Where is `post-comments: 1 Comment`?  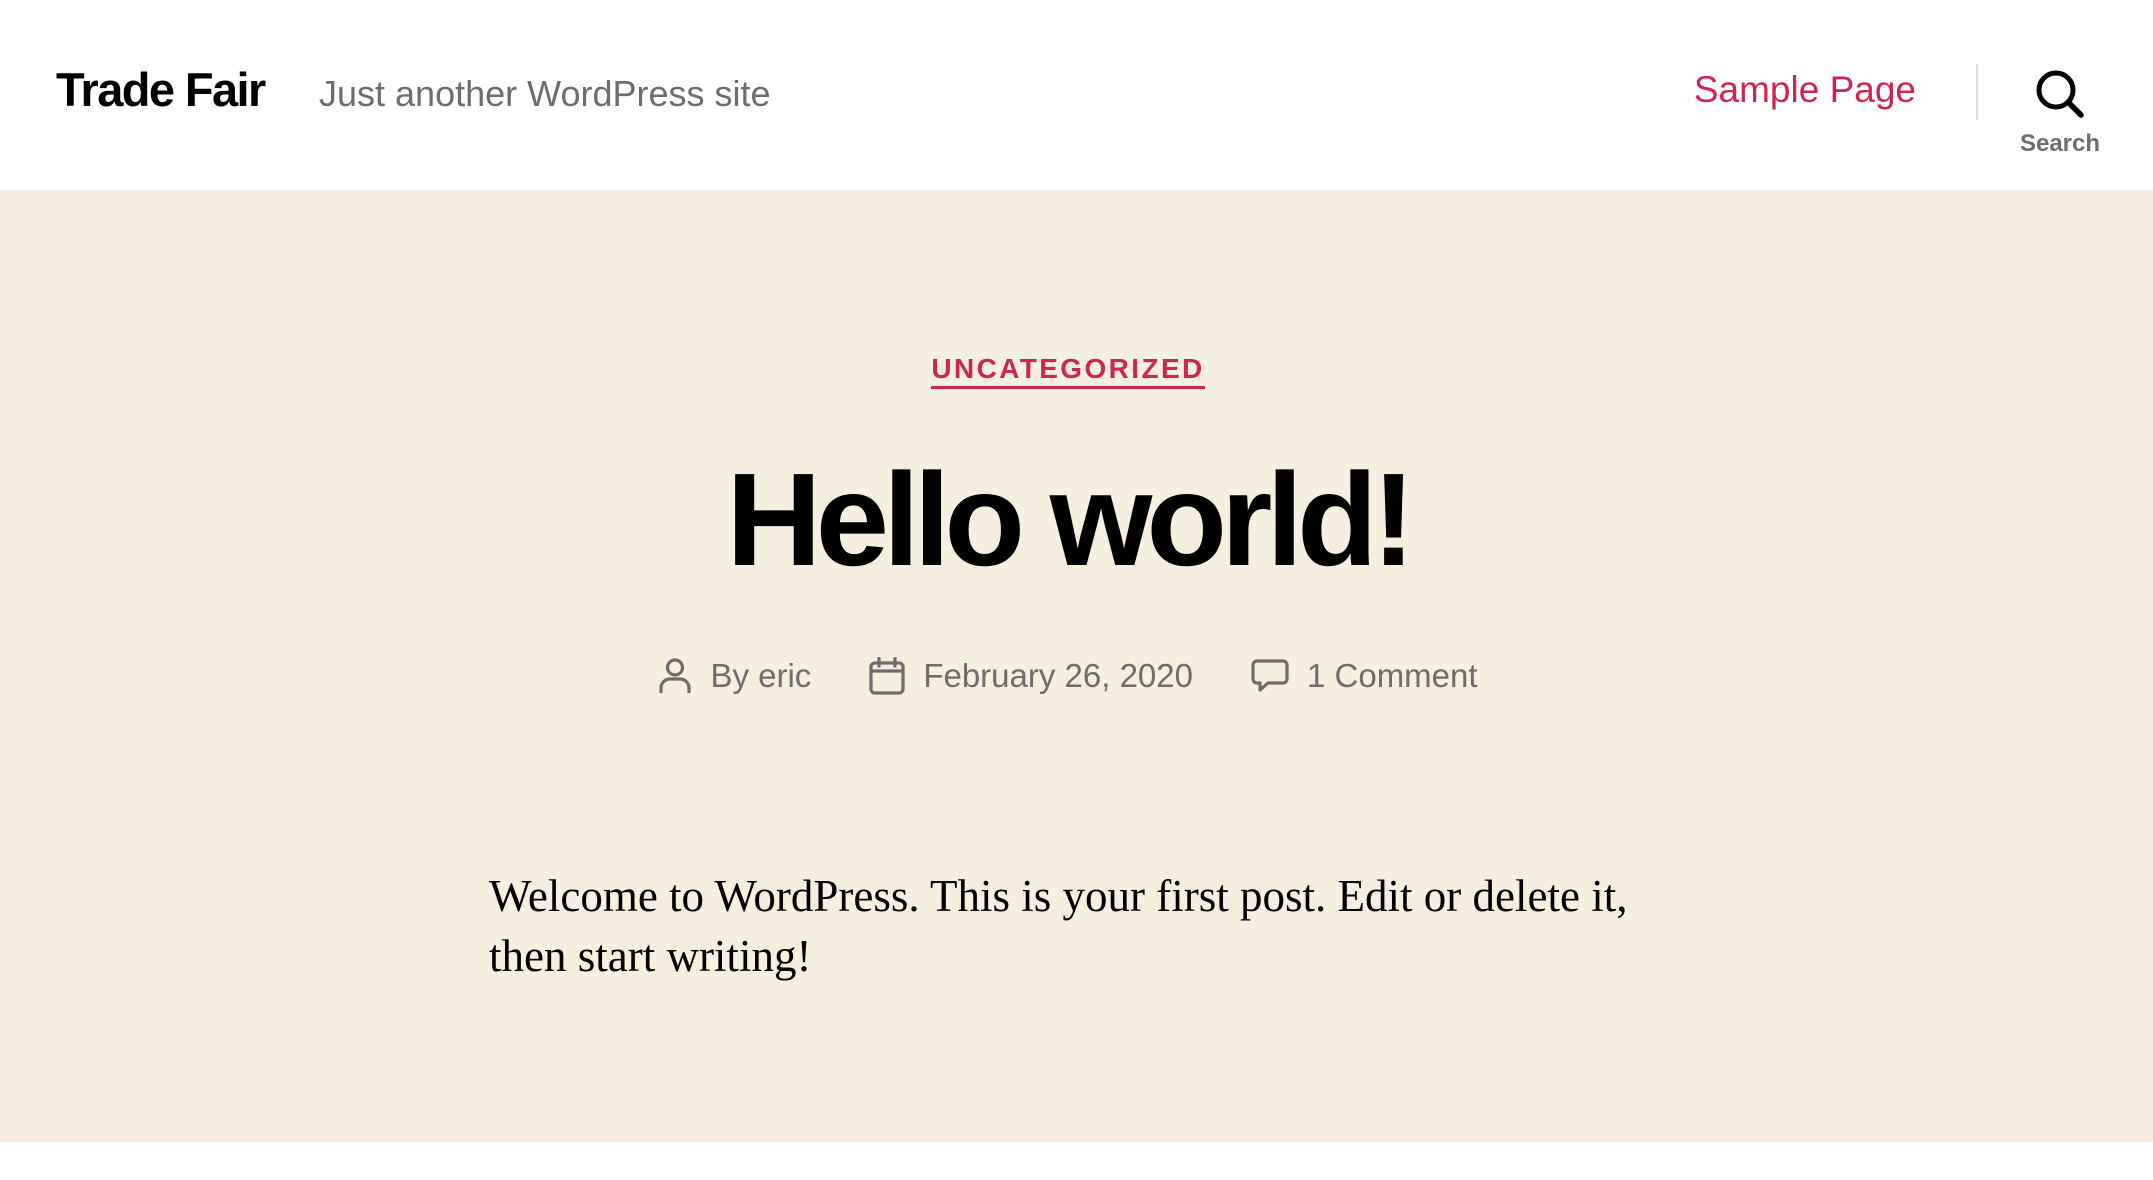
post-comments: 1 Comment is located at coordinates (1364, 676).